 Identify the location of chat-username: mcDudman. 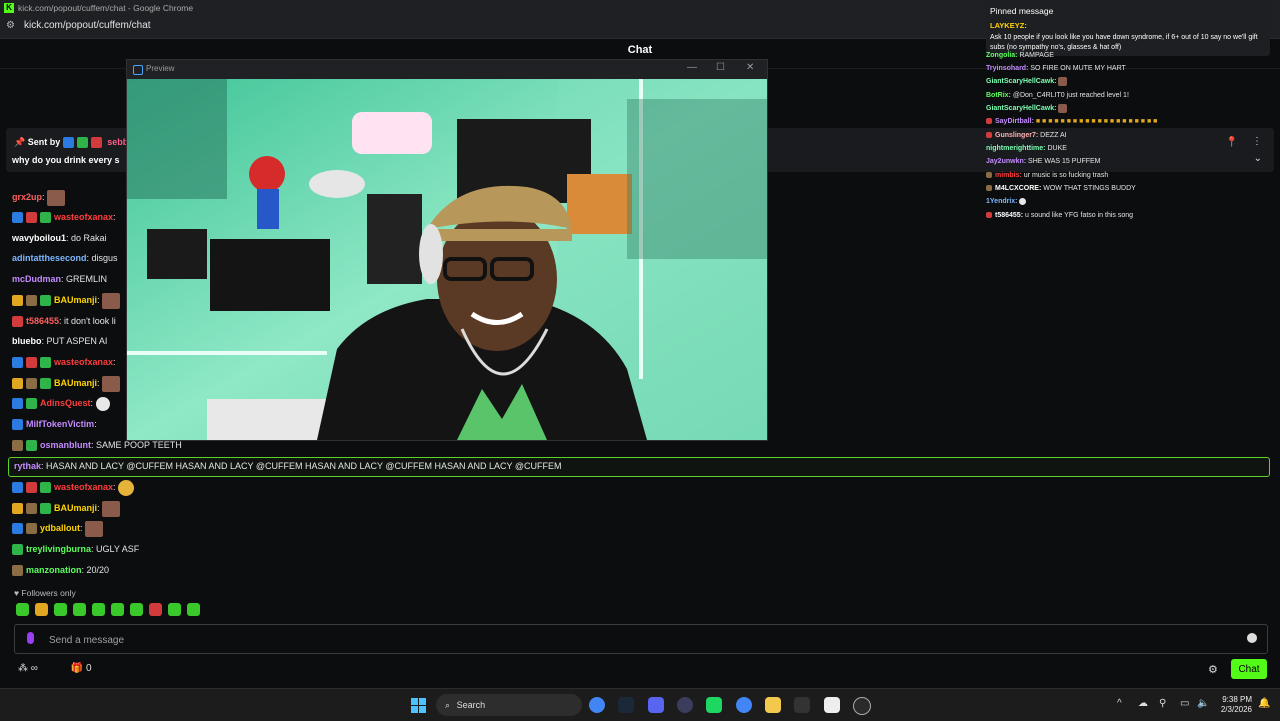
(36, 279).